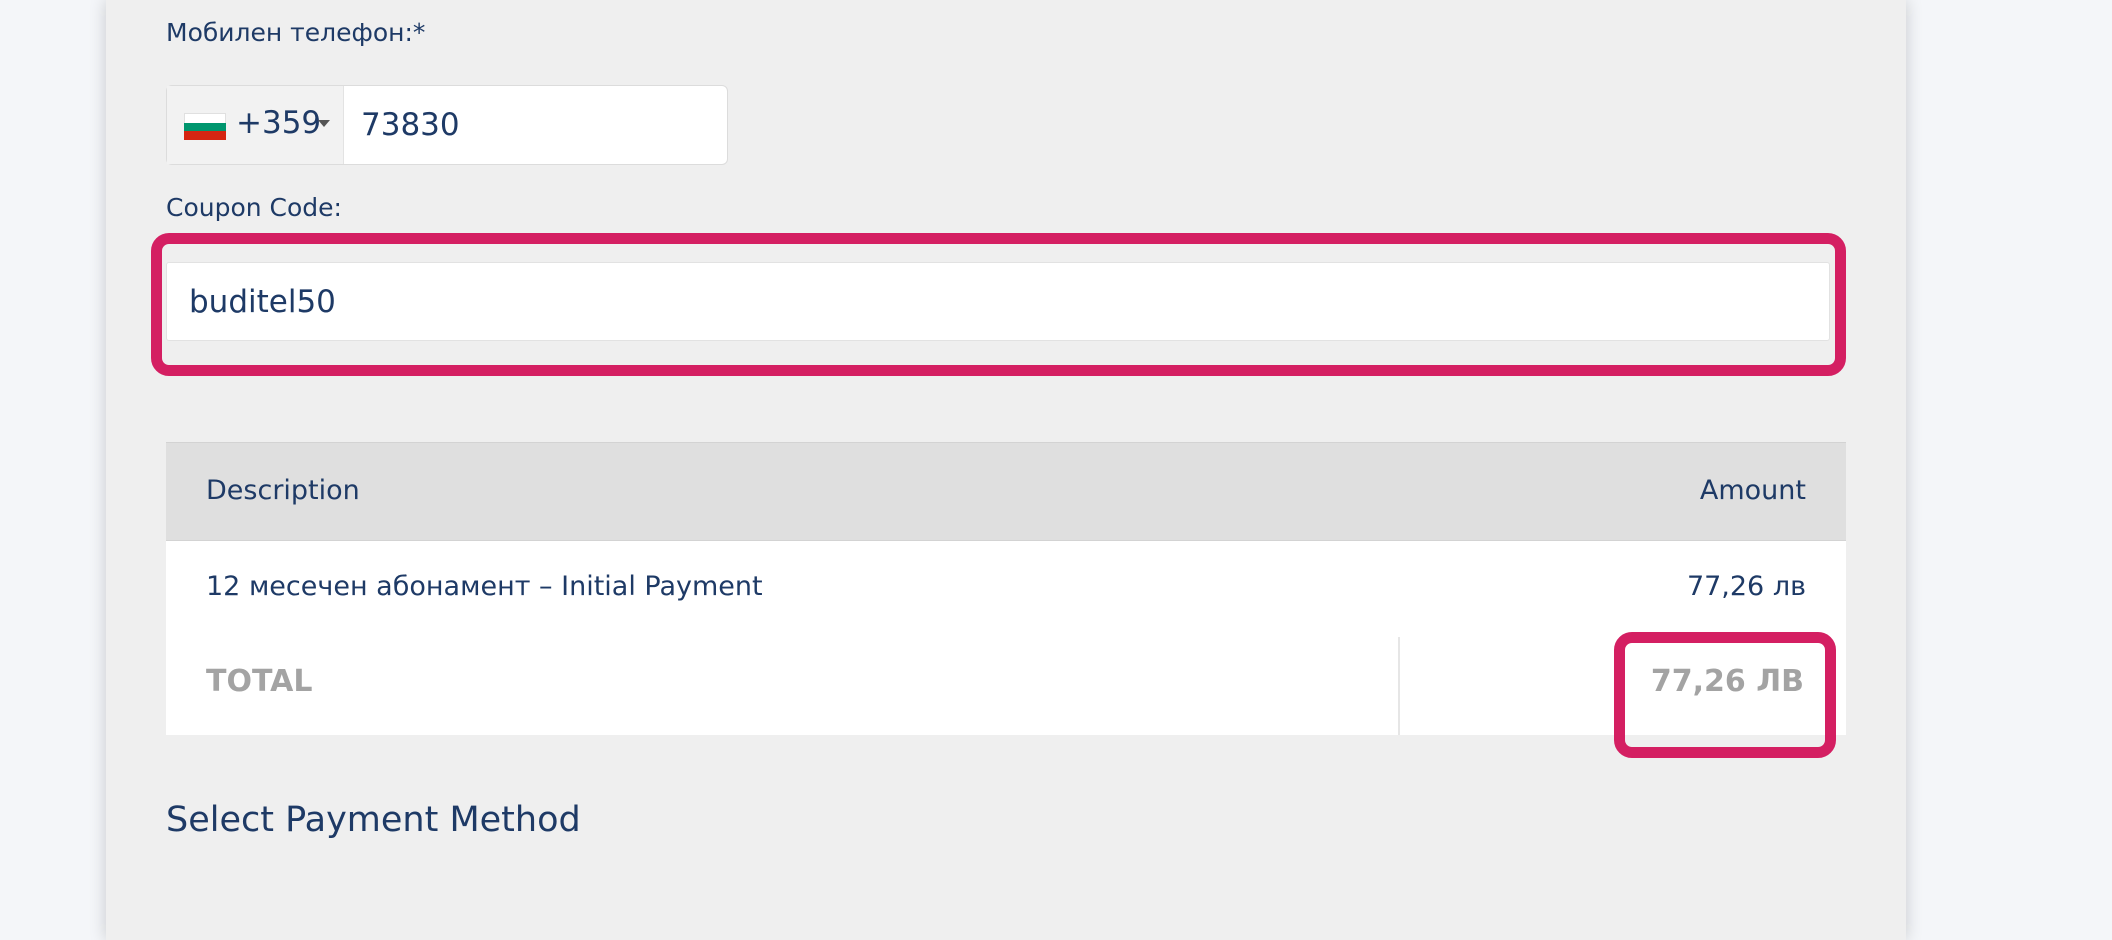 The image size is (2112, 940). I want to click on row-description: 12 месечен абонамент – Initial Payment, so click(484, 586).